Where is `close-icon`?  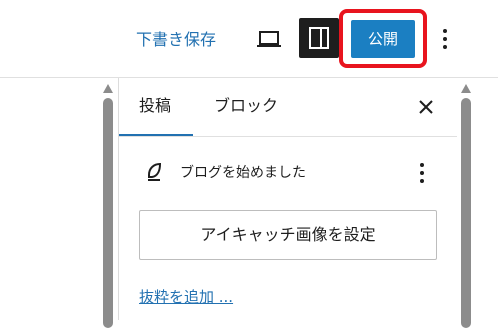
close-icon is located at coordinates (426, 107).